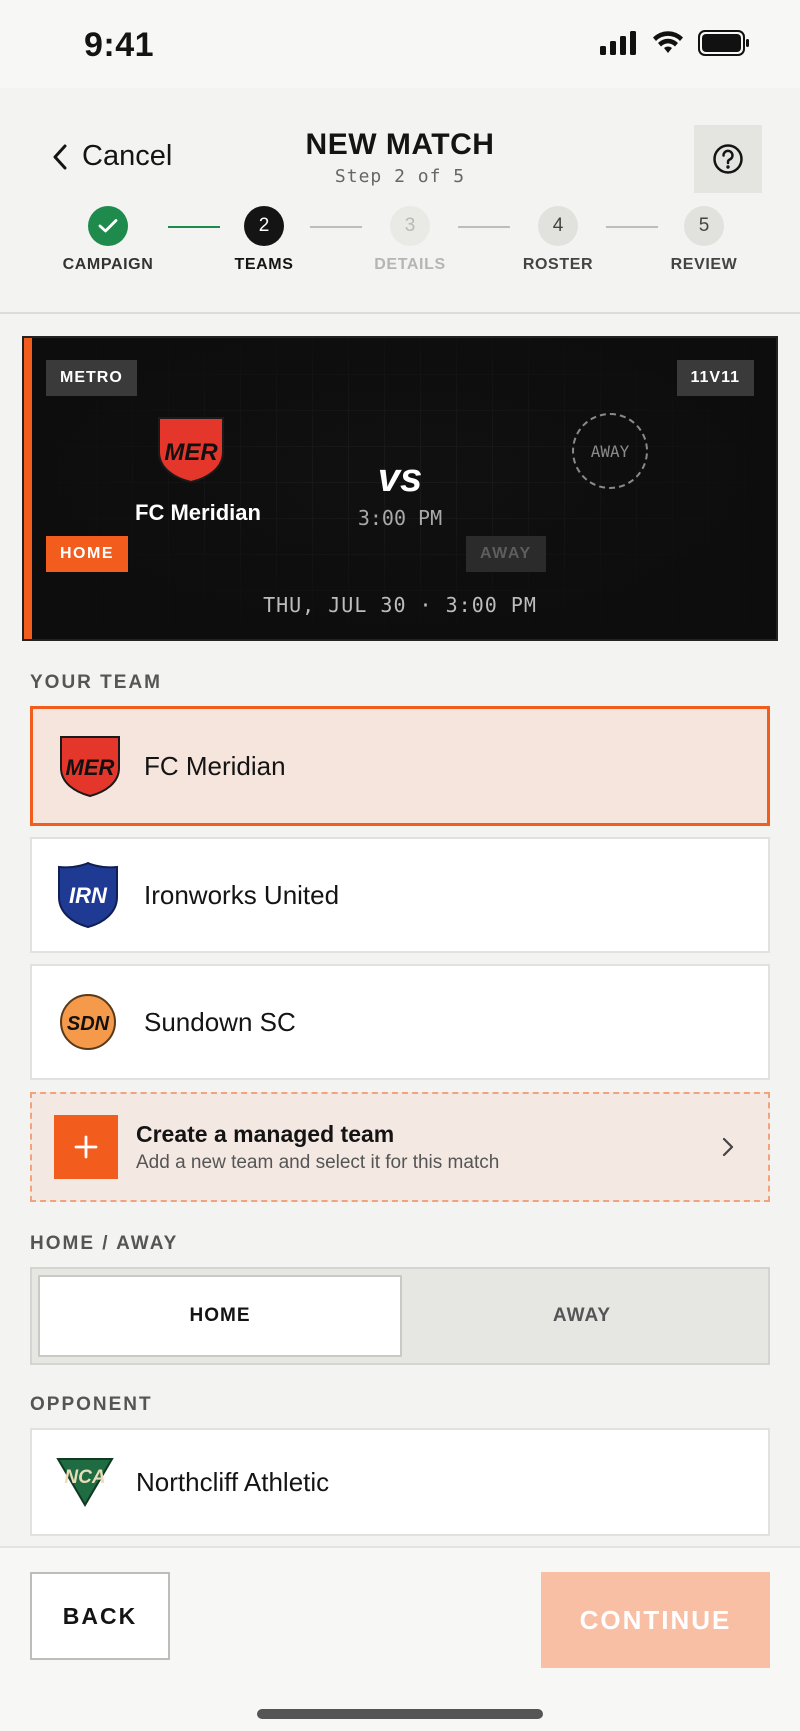  Describe the element at coordinates (400, 605) in the screenshot. I see `match-date: THU, JUL 30 · 3:00 PM` at that location.